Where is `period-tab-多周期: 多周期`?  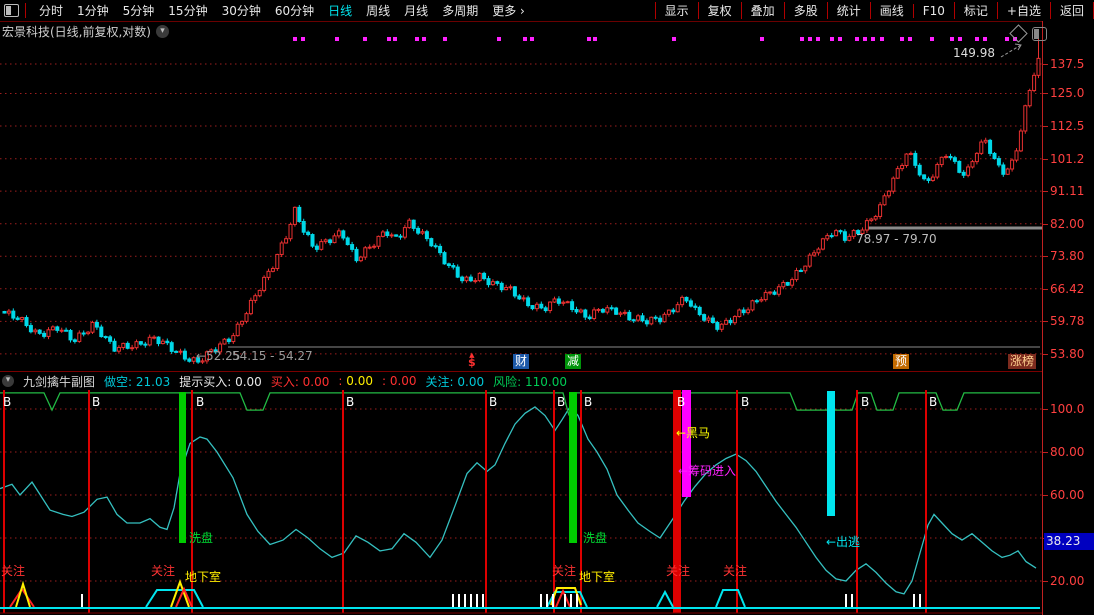
period-tab-多周期: 多周期 is located at coordinates (460, 10).